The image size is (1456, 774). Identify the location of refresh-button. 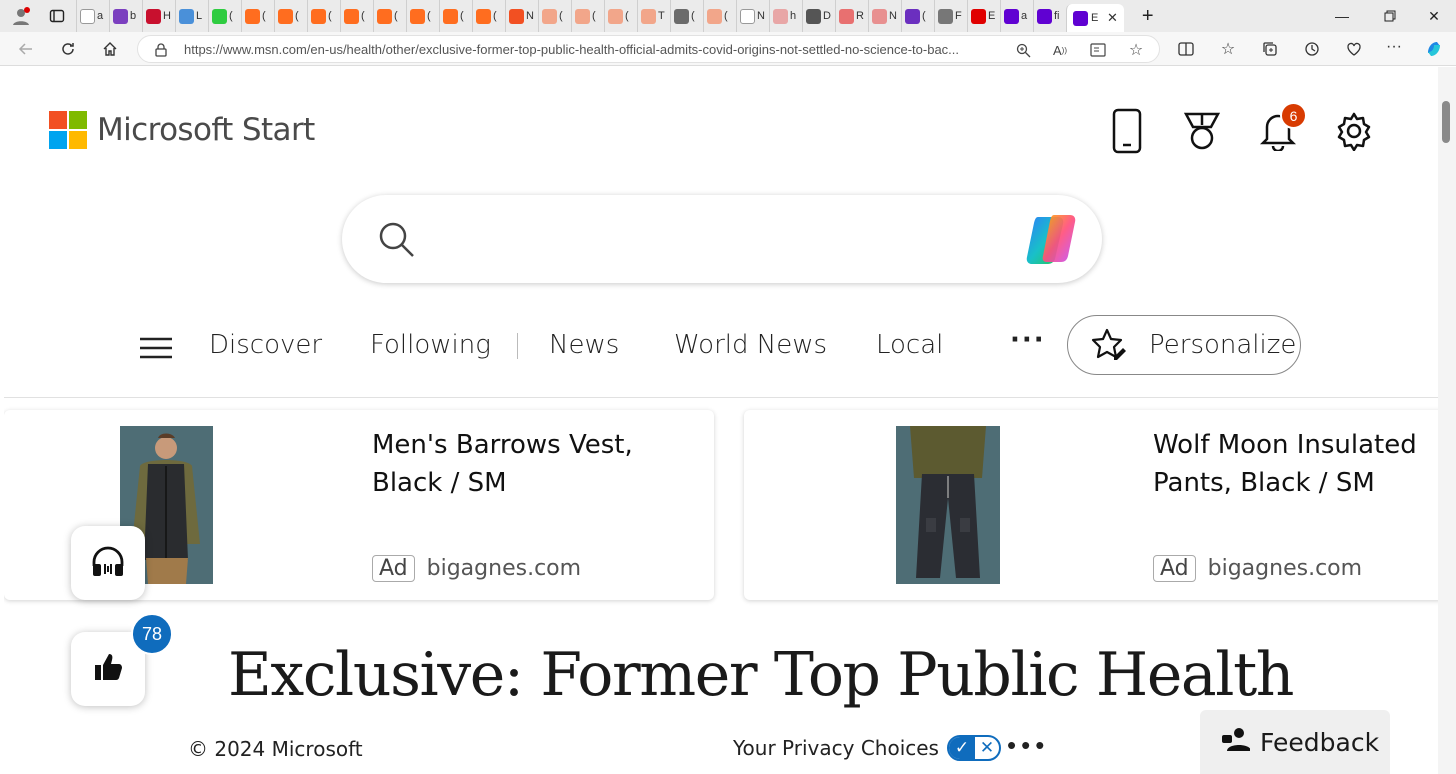
(68, 49).